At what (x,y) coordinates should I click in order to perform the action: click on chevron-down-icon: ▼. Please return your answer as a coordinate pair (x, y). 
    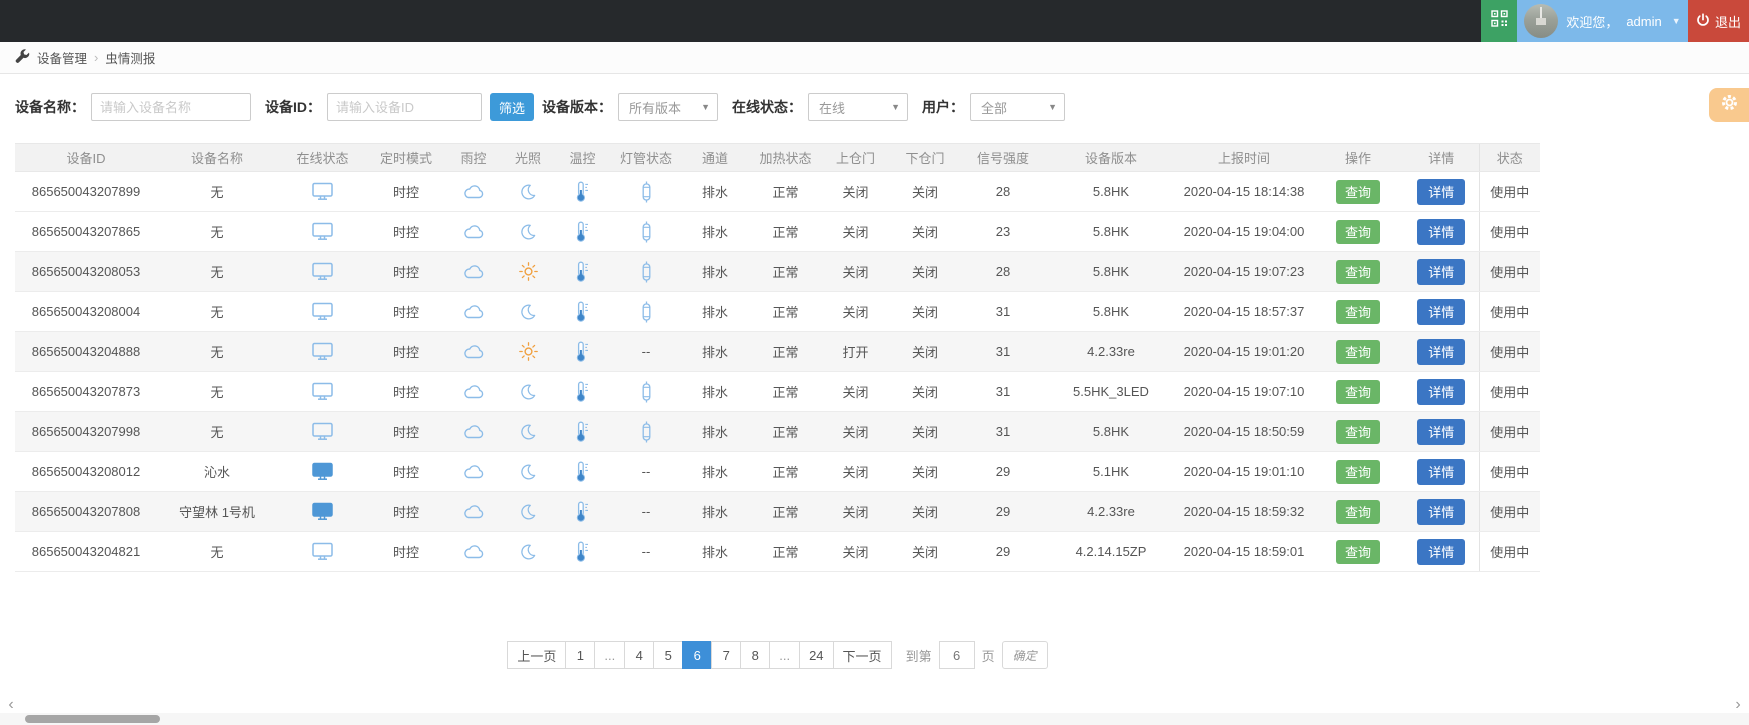
    Looking at the image, I should click on (705, 107).